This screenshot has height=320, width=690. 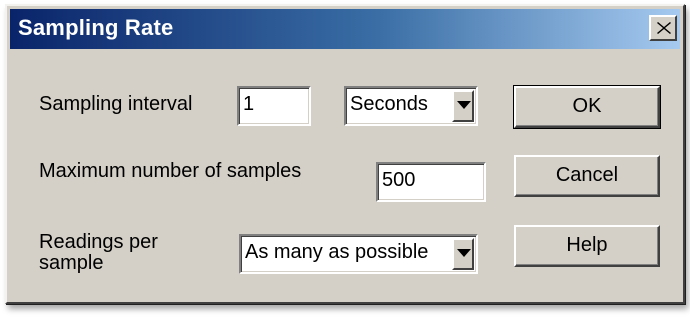 I want to click on help-button: Help, so click(x=587, y=246).